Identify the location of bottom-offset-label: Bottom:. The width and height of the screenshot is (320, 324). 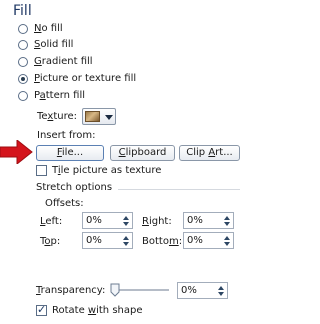
(162, 241).